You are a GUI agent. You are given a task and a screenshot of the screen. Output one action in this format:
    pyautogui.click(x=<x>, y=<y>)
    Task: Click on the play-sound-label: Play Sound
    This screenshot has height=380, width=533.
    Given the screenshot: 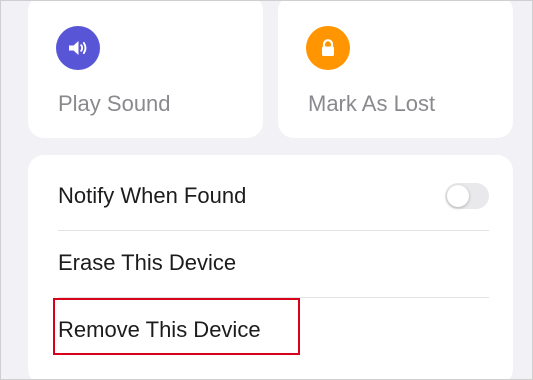 What is the action you would take?
    pyautogui.click(x=114, y=103)
    